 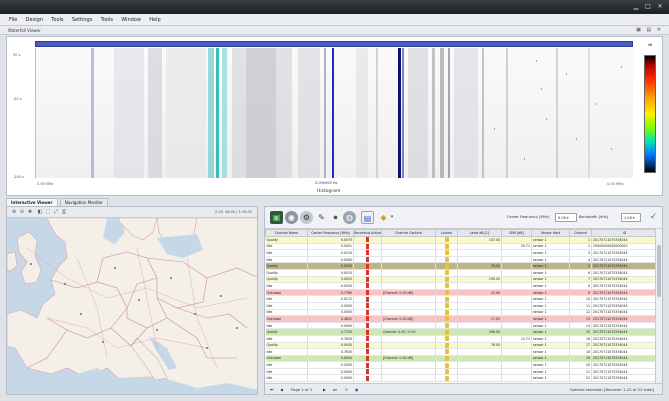 I want to click on bandwidth-field: 1.00 ▾, so click(x=631, y=217).